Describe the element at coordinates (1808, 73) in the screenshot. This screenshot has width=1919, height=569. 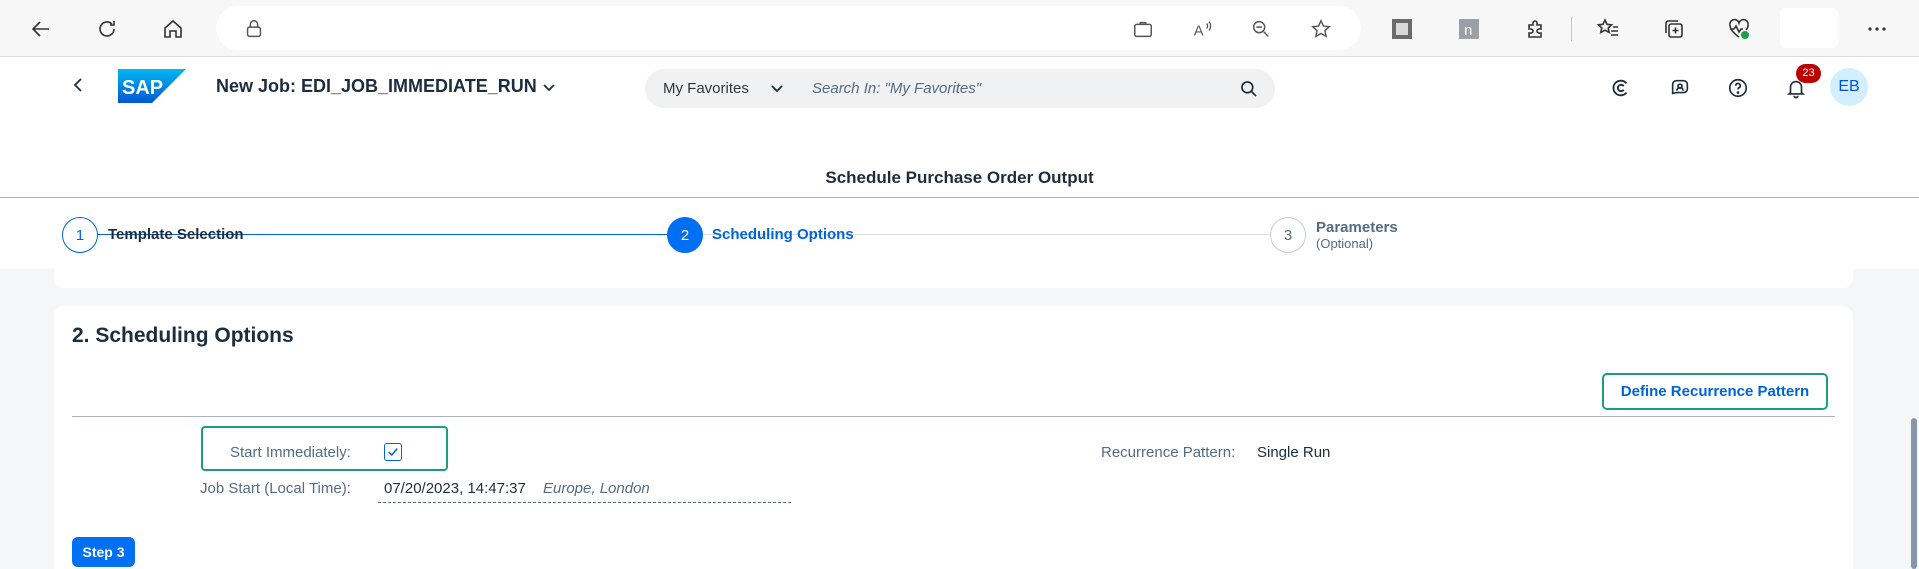
I see `notification-count-badge: 23` at that location.